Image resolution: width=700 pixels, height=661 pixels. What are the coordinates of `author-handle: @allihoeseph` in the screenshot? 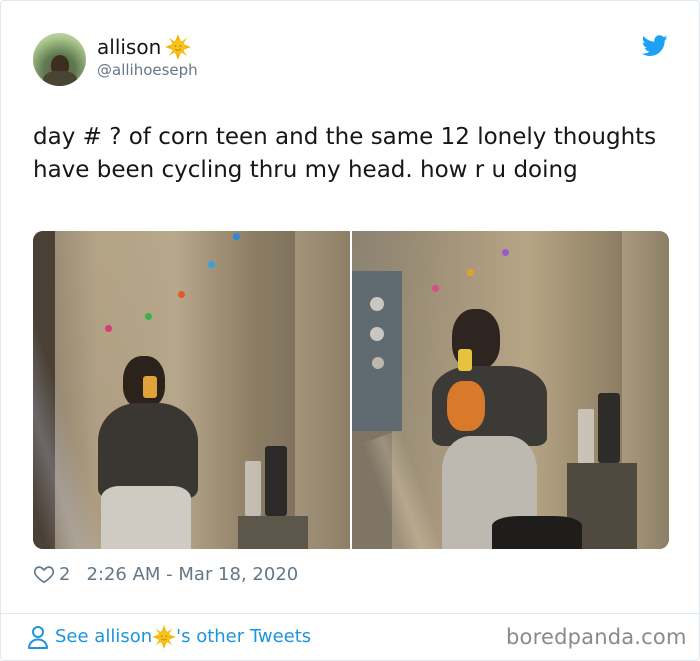 It's located at (147, 70).